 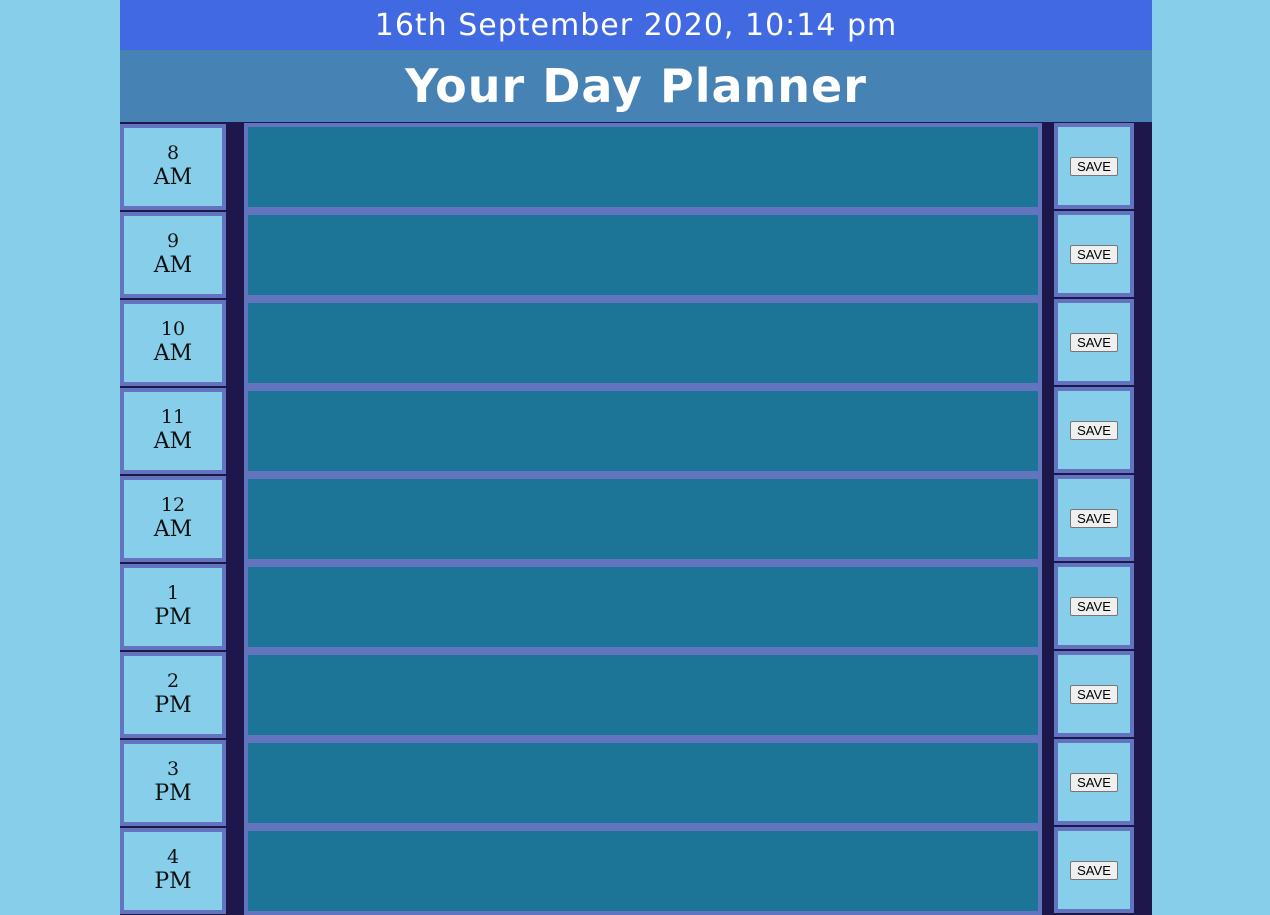 I want to click on hour-label: 3 PM, so click(x=173, y=783).